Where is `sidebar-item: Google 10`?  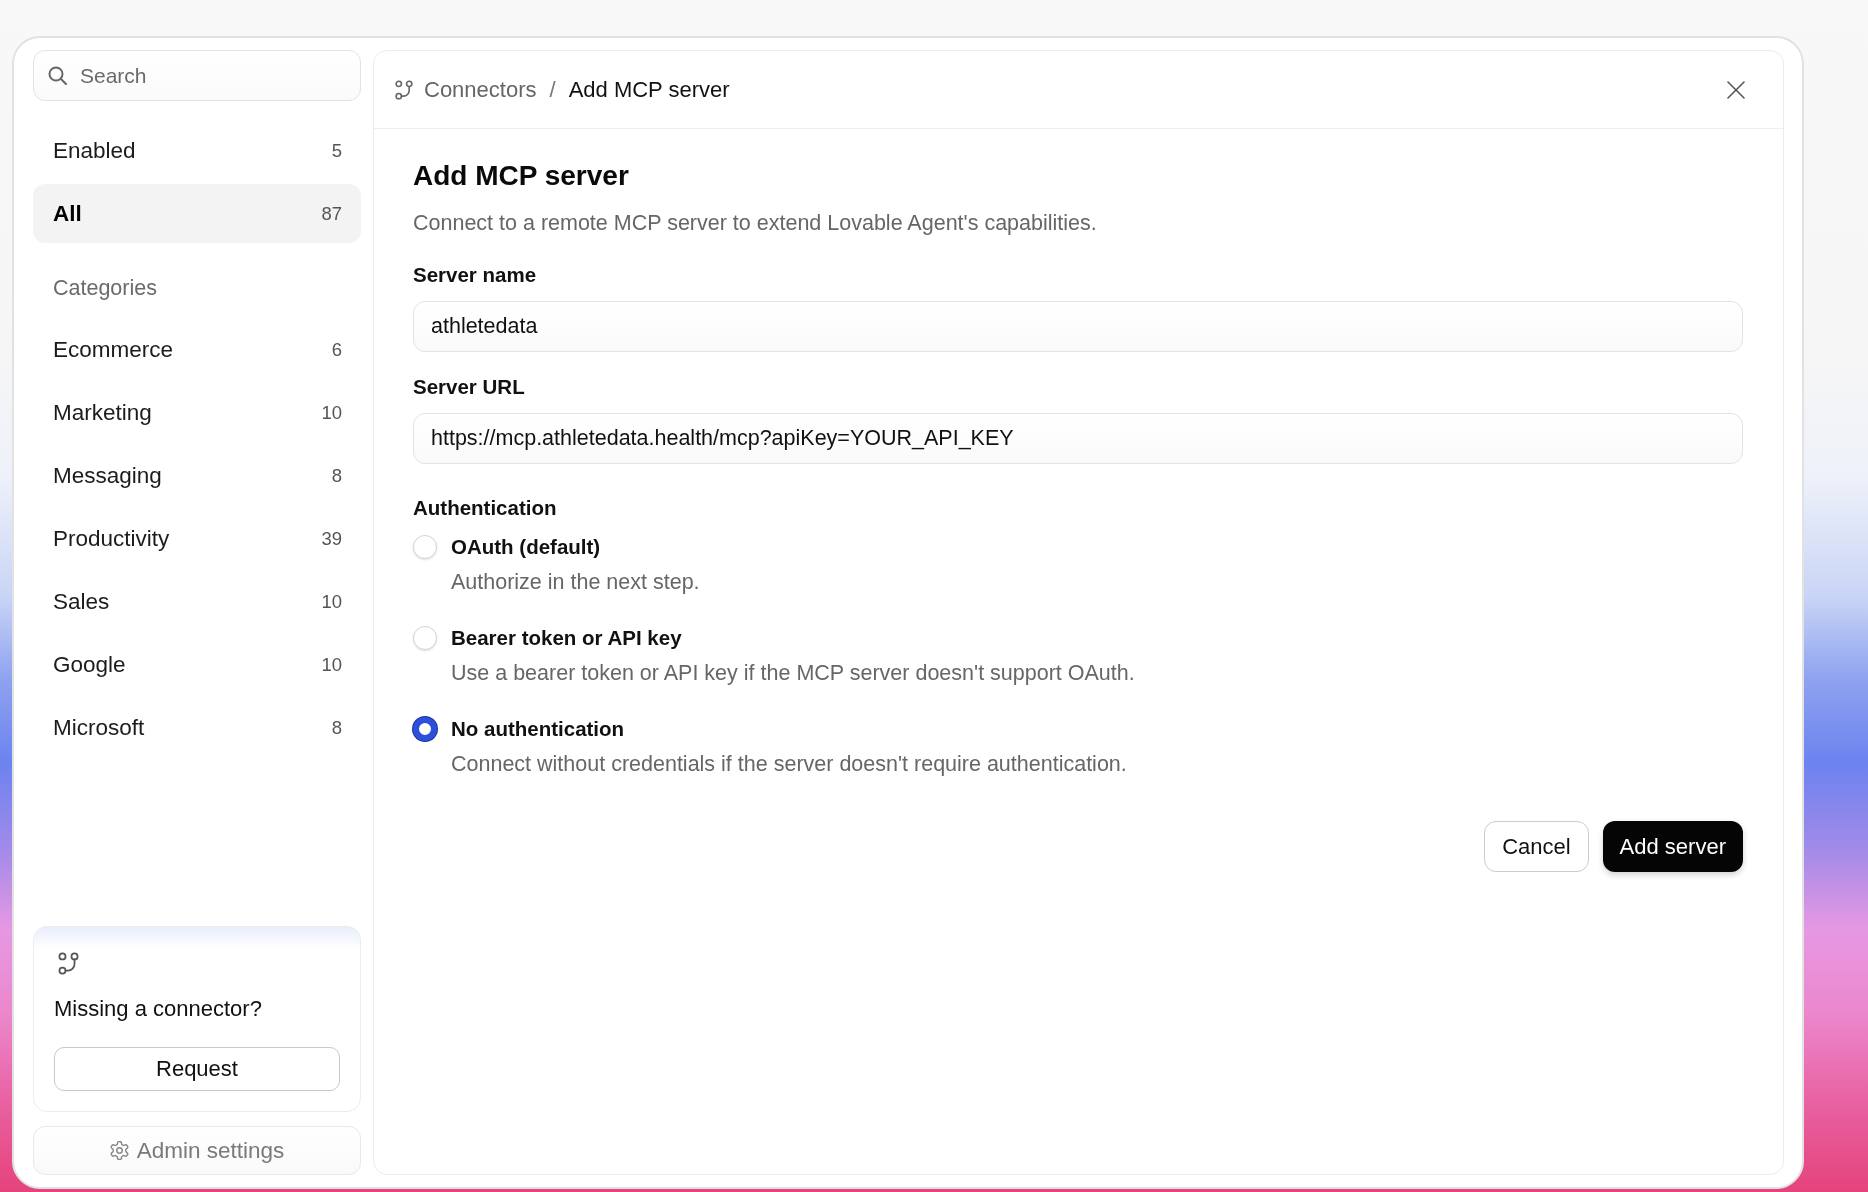
sidebar-item: Google 10 is located at coordinates (197, 664).